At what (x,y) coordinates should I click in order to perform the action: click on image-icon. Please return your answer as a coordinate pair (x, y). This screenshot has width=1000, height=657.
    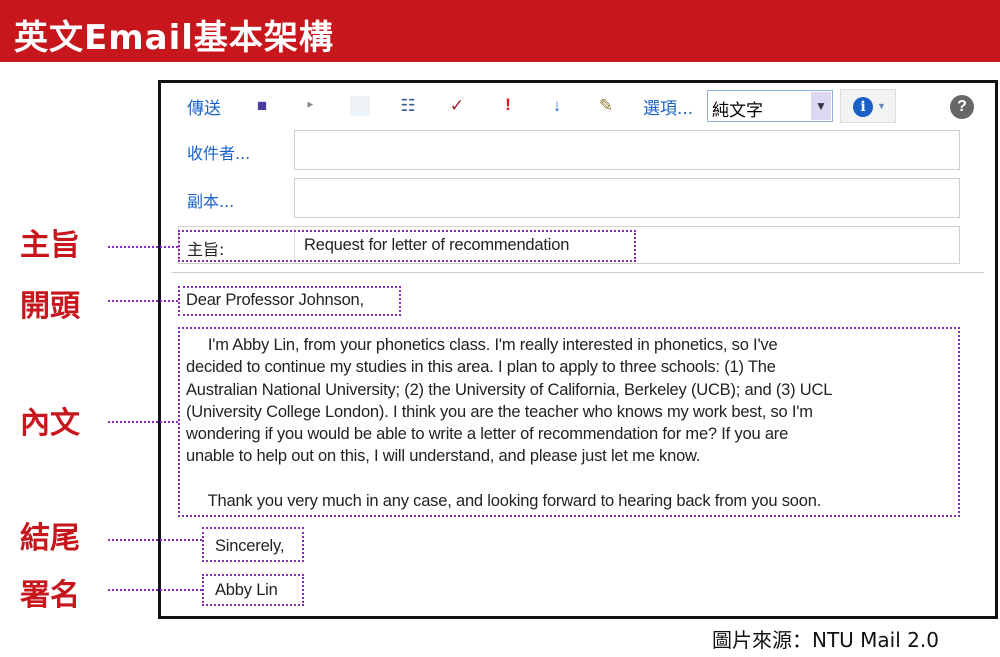
    Looking at the image, I should click on (360, 106).